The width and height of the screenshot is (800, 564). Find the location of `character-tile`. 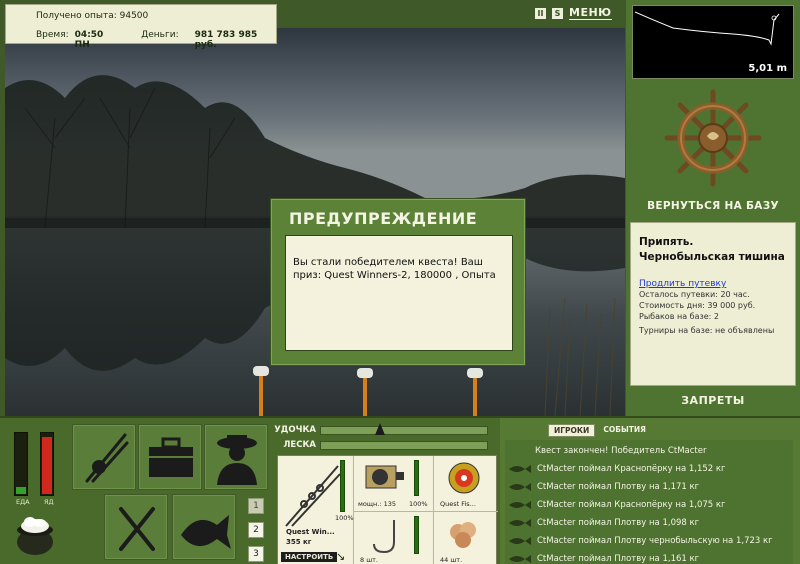

character-tile is located at coordinates (236, 457).